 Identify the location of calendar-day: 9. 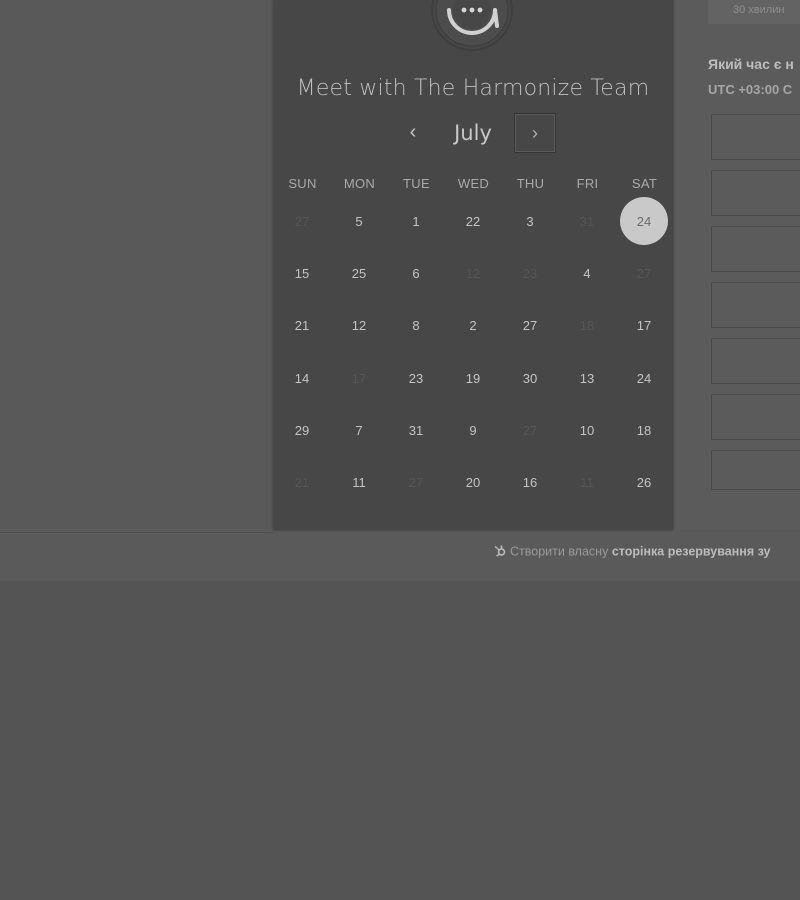
(473, 430).